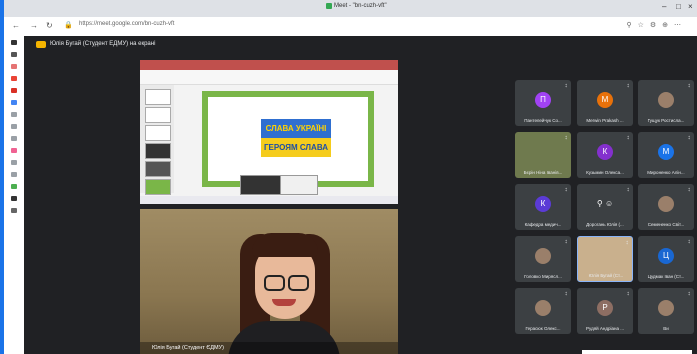 The height and width of the screenshot is (354, 697). I want to click on hair, so click(285, 245).